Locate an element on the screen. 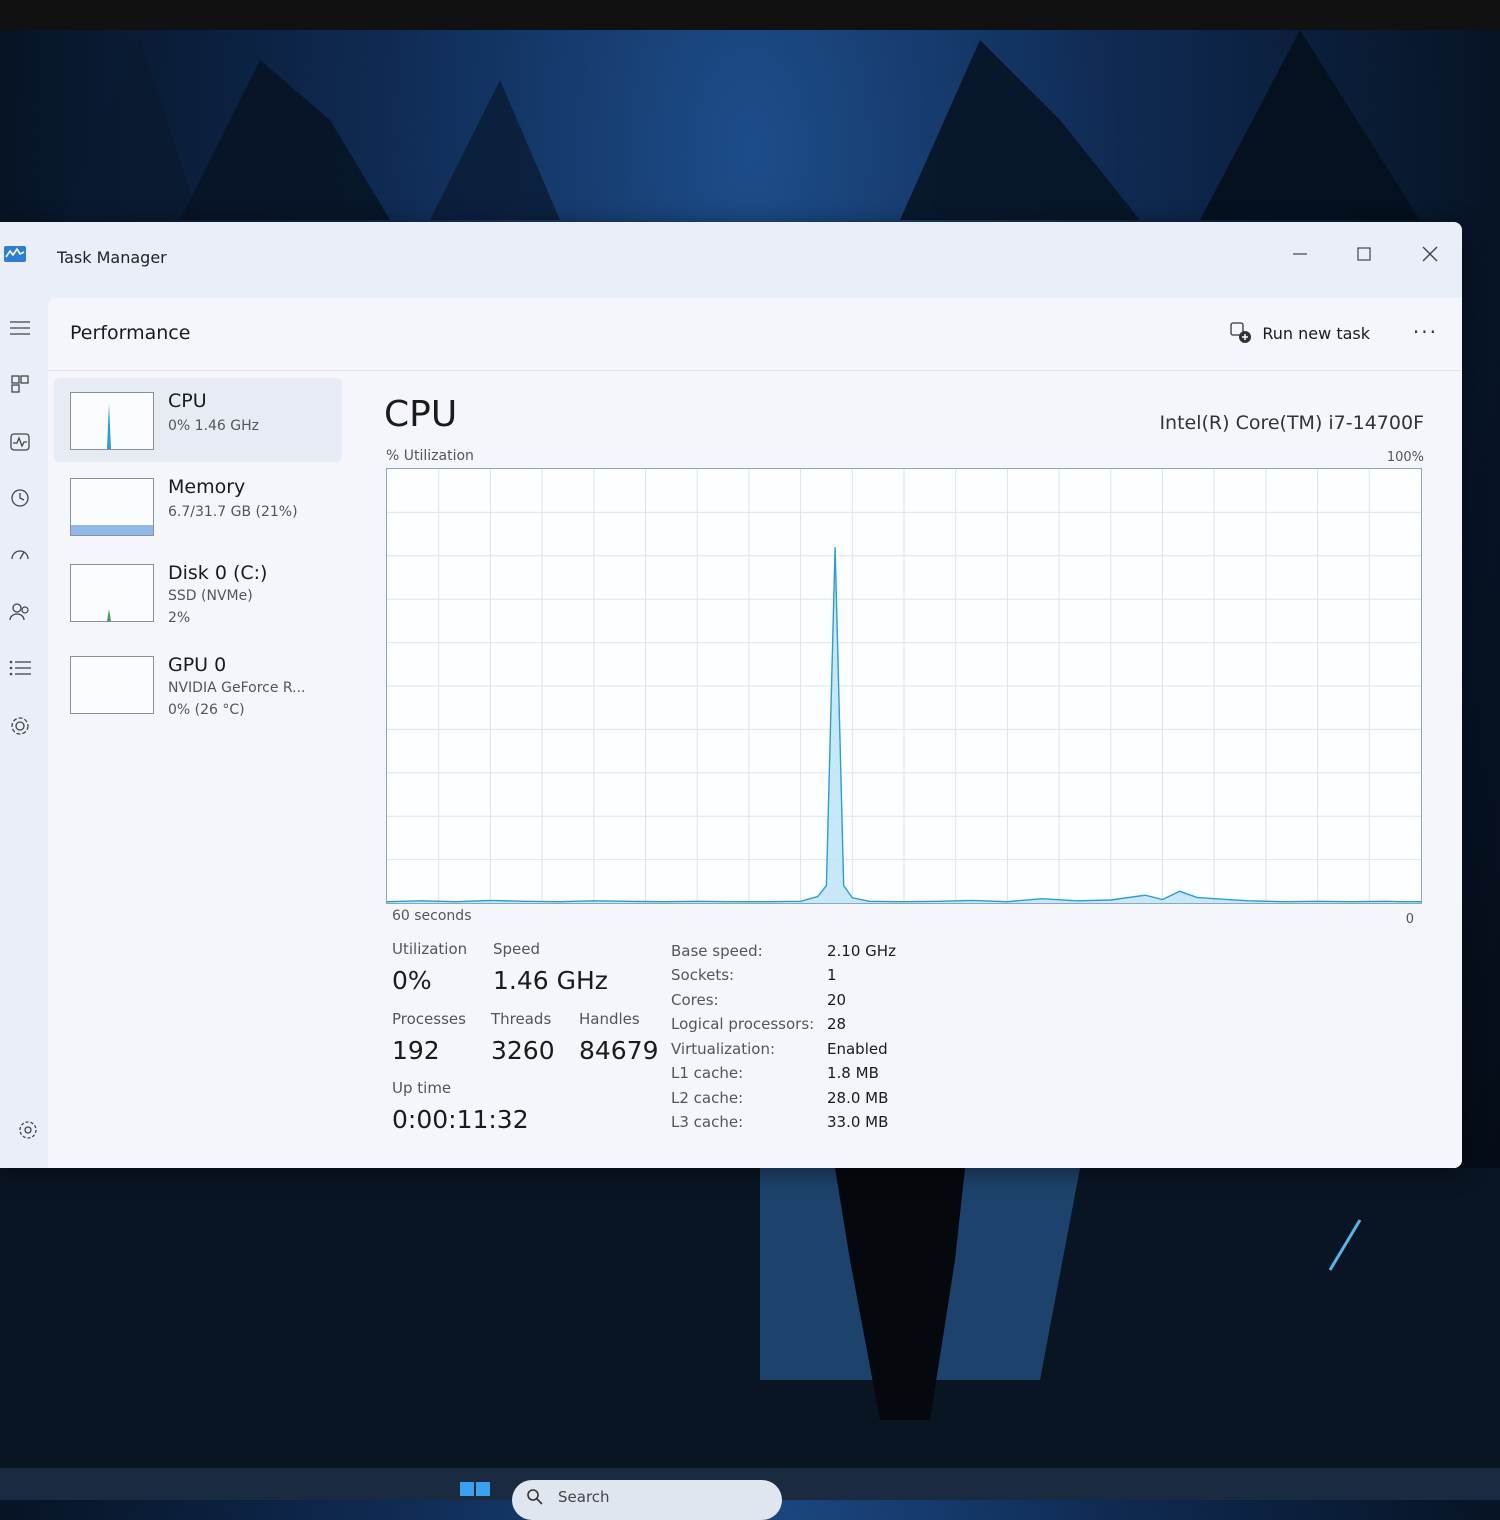  performance-icon is located at coordinates (20, 442).